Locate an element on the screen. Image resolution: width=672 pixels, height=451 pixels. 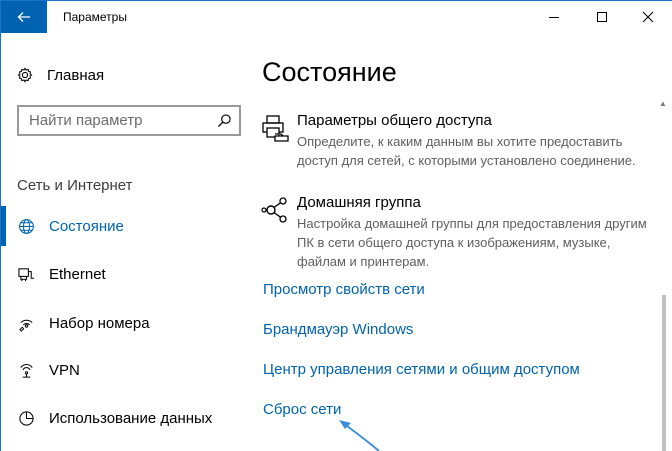
scrollbar: ▲ is located at coordinates (664, 242).